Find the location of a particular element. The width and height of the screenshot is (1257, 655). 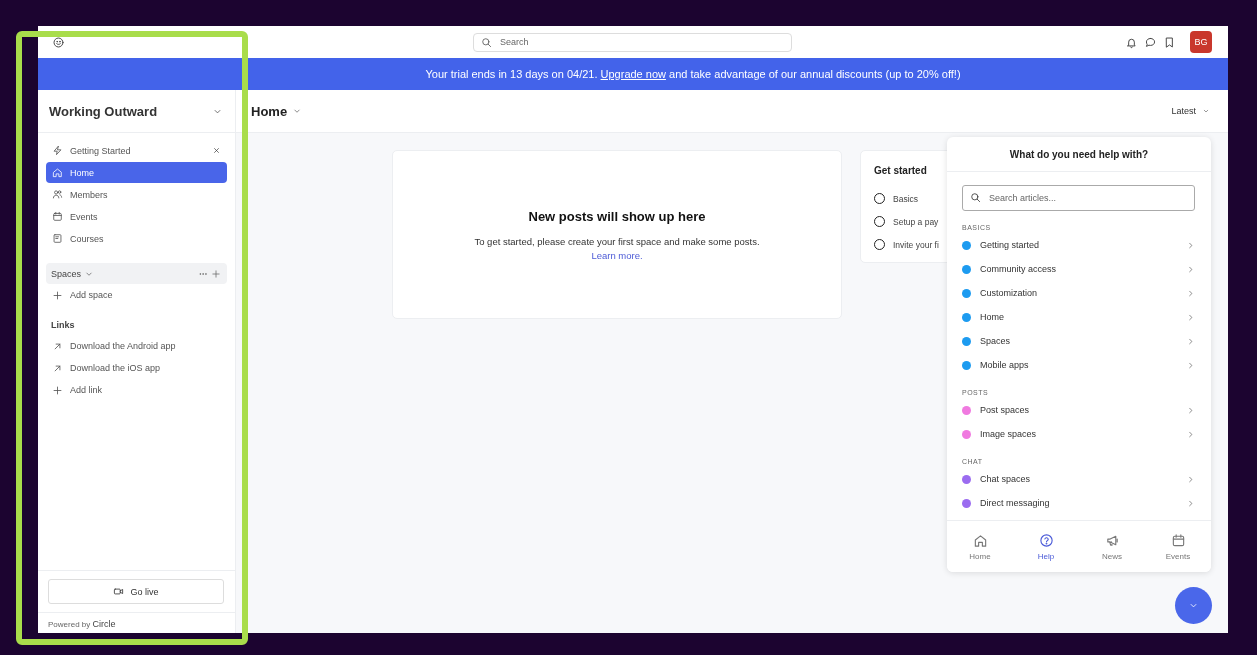

sidebar-link: Add link is located at coordinates (136, 390).